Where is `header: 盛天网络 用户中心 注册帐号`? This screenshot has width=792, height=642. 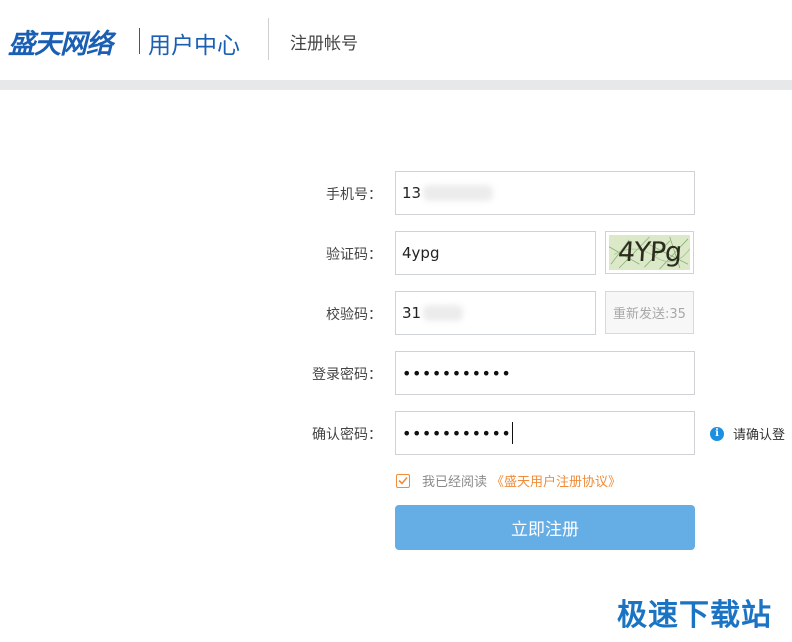
header: 盛天网络 用户中心 注册帐号 is located at coordinates (396, 40).